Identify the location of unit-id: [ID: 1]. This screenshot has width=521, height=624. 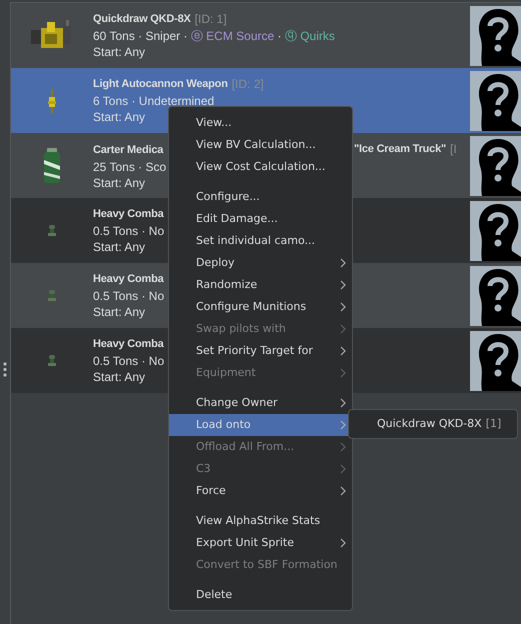
(210, 19).